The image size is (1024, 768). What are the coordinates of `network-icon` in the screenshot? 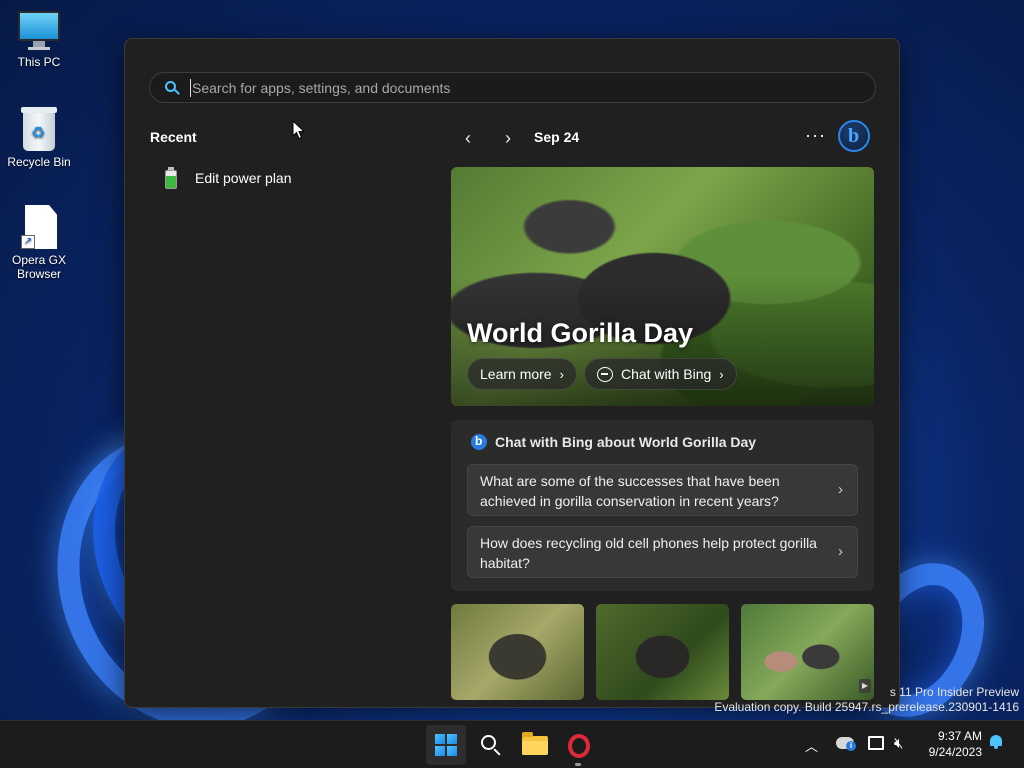 It's located at (876, 743).